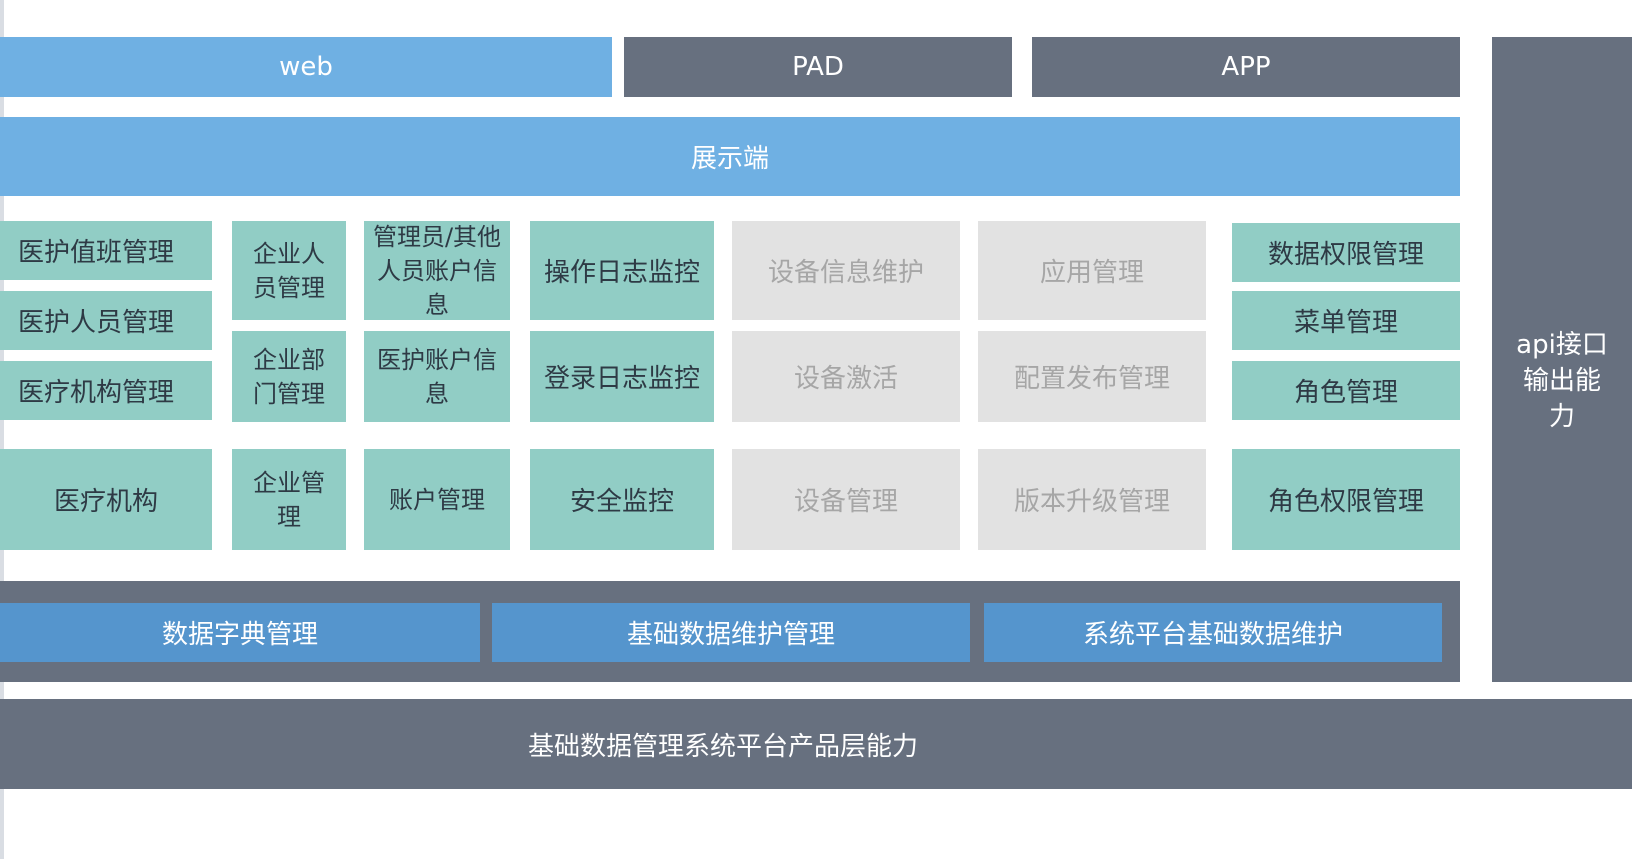 Image resolution: width=1632 pixels, height=859 pixels. I want to click on module-c1-1: 医护值班管理, so click(106, 250).